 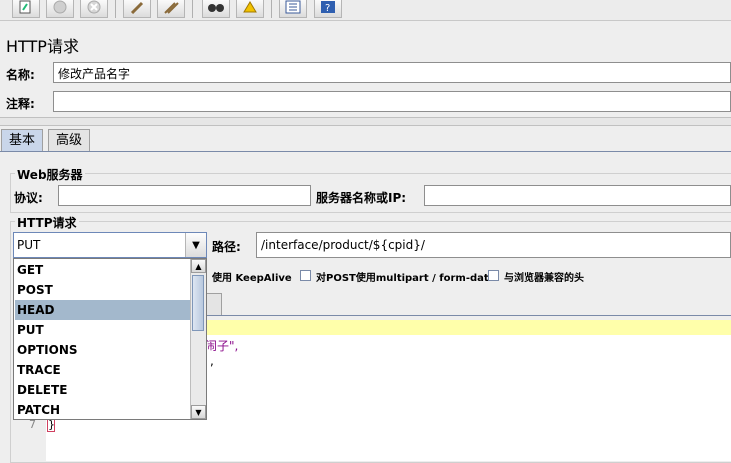 I want to click on help-icon: ?, so click(x=328, y=8).